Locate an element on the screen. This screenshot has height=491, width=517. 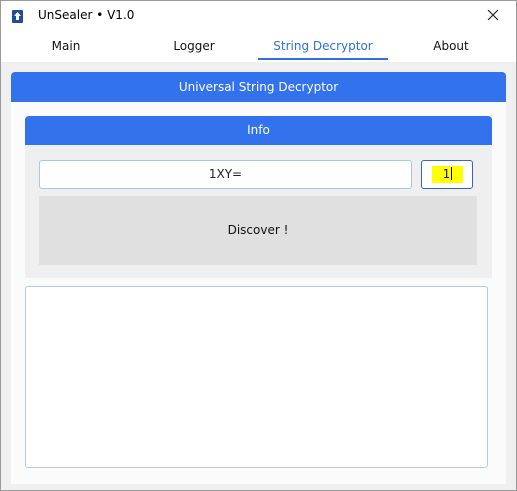
key-input-value: 1 is located at coordinates (446, 174).